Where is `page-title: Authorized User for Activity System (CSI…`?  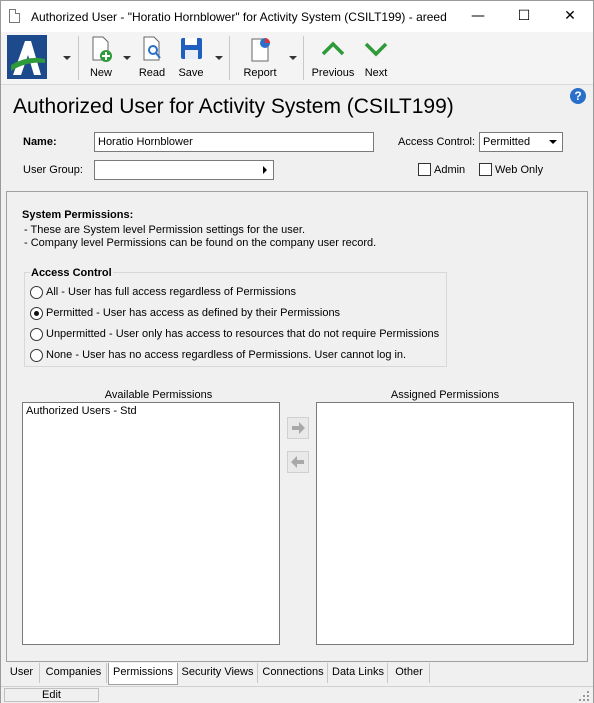 page-title: Authorized User for Activity System (CSI… is located at coordinates (233, 106).